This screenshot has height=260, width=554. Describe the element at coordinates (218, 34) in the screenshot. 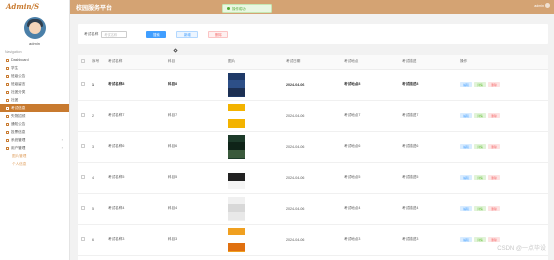

I see `delete-button: 删除` at that location.